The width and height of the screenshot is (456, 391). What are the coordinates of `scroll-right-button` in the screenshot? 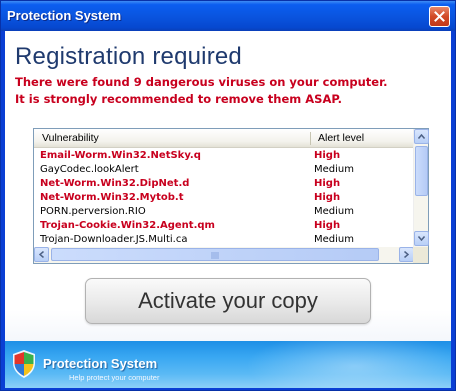 It's located at (406, 254).